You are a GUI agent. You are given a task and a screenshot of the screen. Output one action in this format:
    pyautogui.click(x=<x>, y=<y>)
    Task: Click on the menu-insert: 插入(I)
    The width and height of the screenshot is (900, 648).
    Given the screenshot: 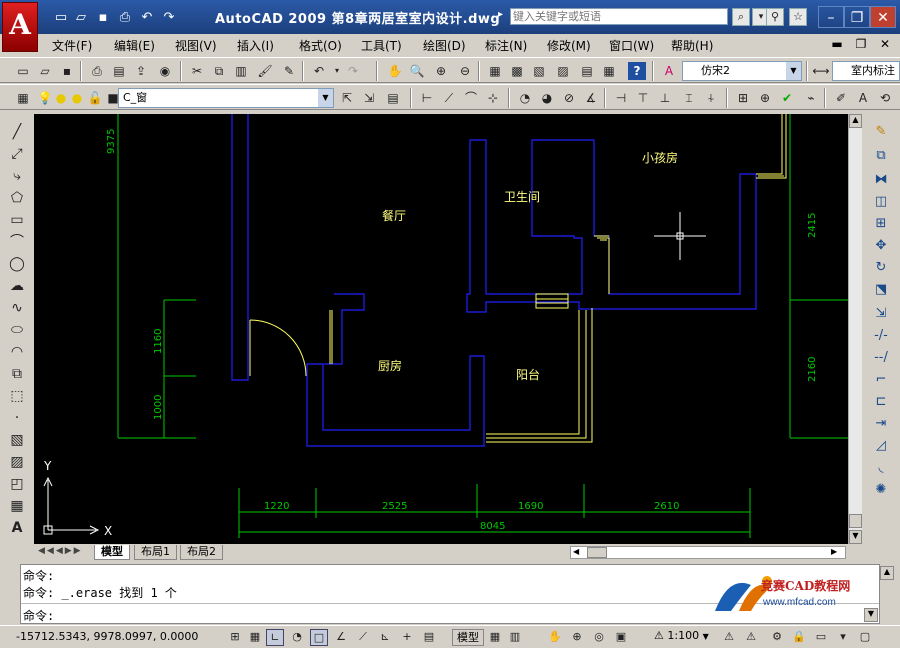 What is the action you would take?
    pyautogui.click(x=255, y=45)
    